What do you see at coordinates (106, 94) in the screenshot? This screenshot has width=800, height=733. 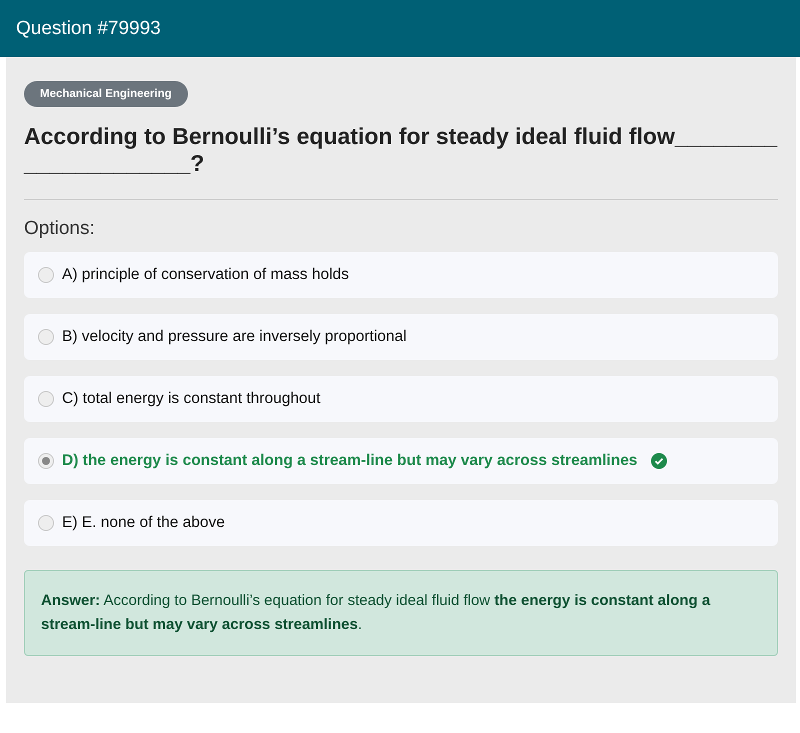 I see `category-badge: Mechanical Engineering` at bounding box center [106, 94].